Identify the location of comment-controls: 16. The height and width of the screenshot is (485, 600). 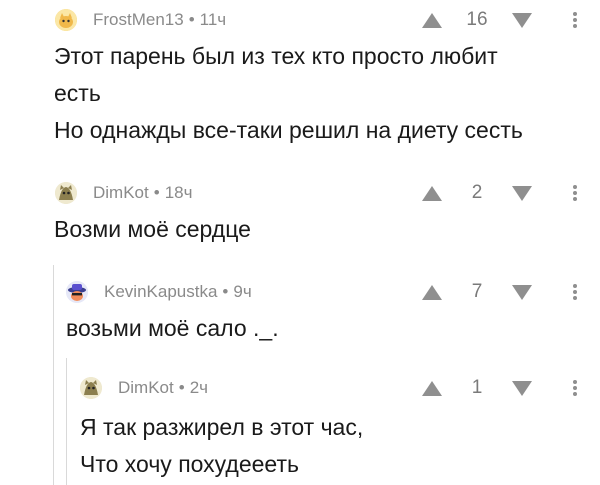
(500, 20).